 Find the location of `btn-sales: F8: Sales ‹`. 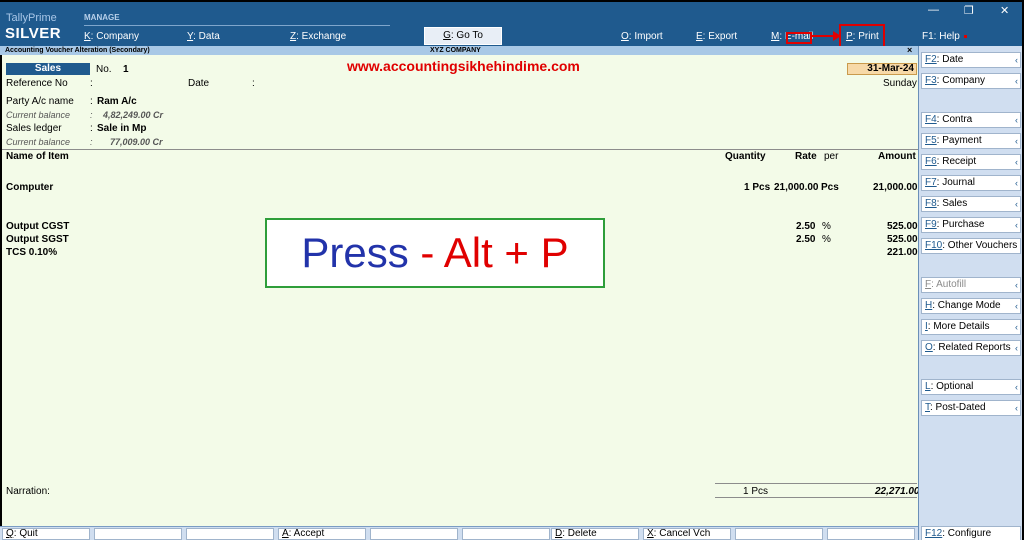

btn-sales: F8: Sales ‹ is located at coordinates (971, 204).